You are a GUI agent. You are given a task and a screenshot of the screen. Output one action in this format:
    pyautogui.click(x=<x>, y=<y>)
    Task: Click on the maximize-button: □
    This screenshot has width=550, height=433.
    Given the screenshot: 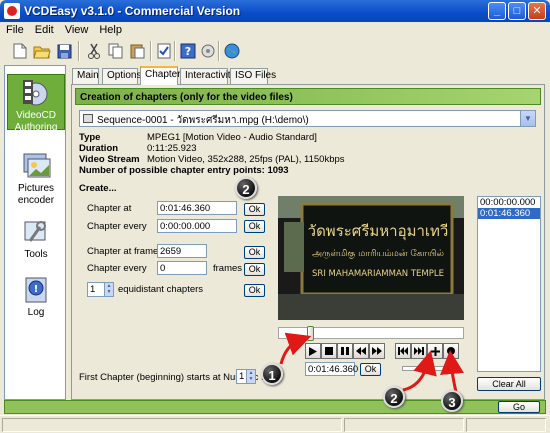 What is the action you would take?
    pyautogui.click(x=517, y=11)
    